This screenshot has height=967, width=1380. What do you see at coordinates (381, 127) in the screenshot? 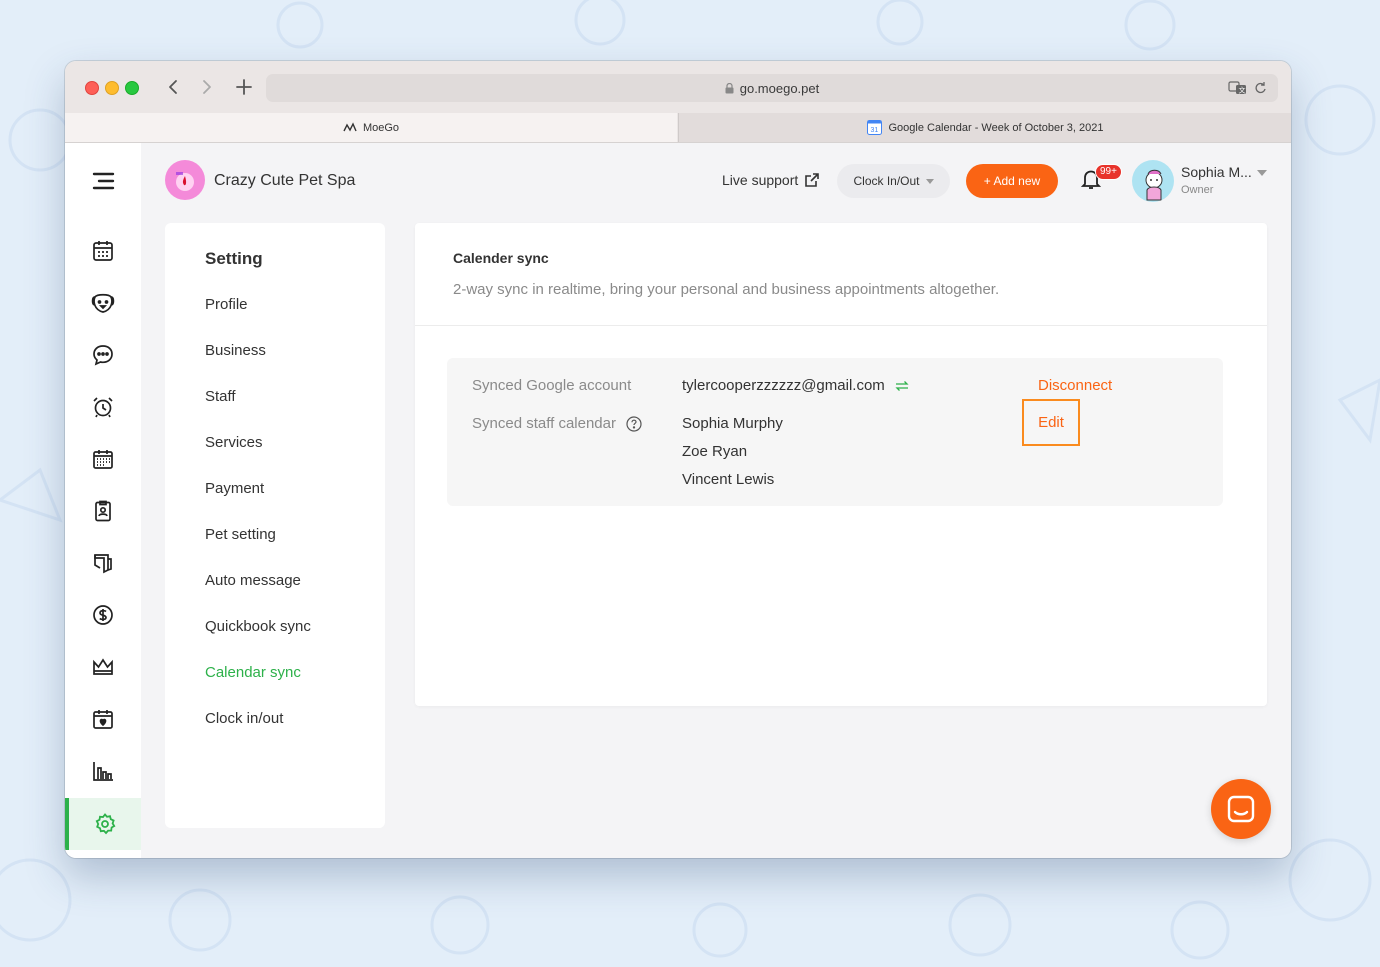
I see `tab-label: MoeGo` at bounding box center [381, 127].